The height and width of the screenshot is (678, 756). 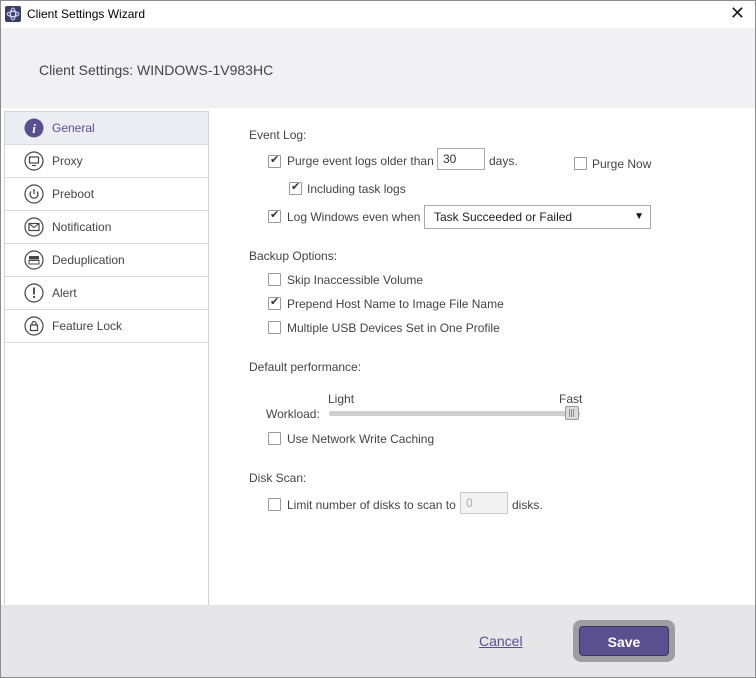 I want to click on sidebar-item-general: i General, so click(x=106, y=128).